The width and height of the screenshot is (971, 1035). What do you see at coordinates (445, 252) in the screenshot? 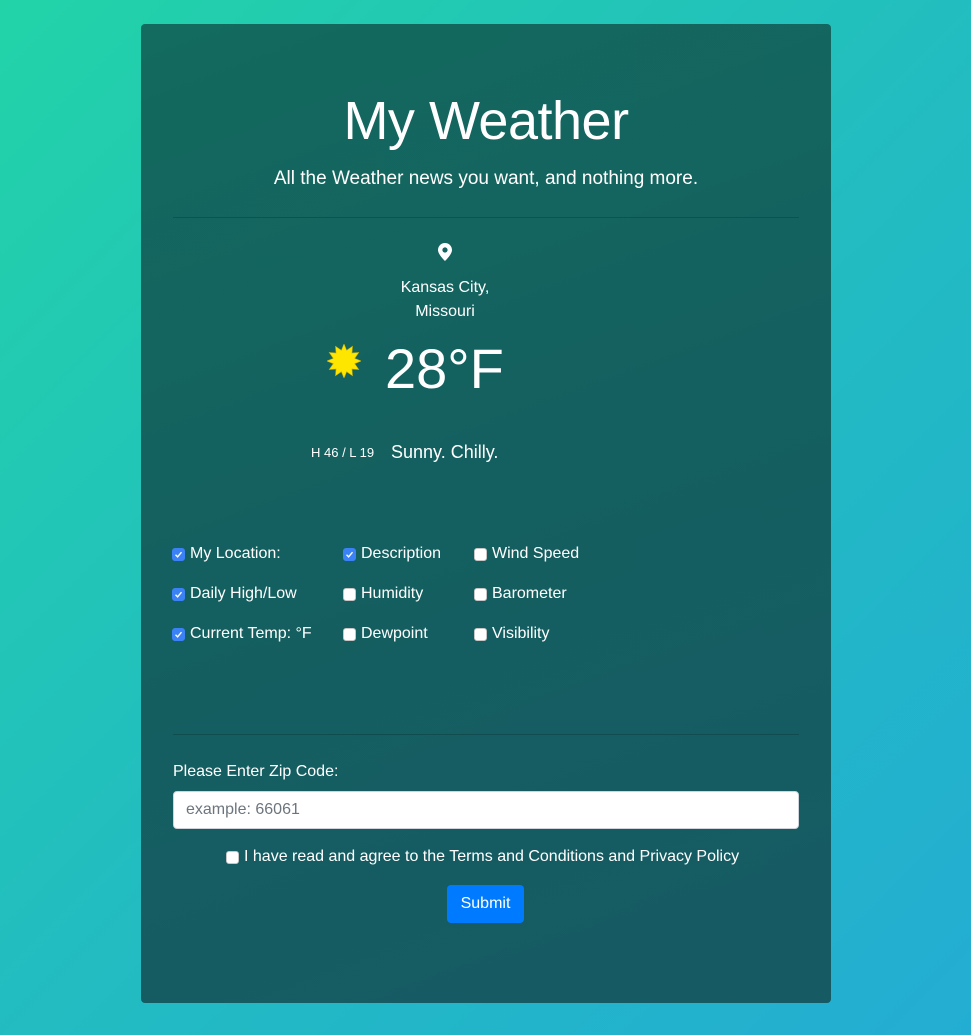
I see `map-pin-icon` at bounding box center [445, 252].